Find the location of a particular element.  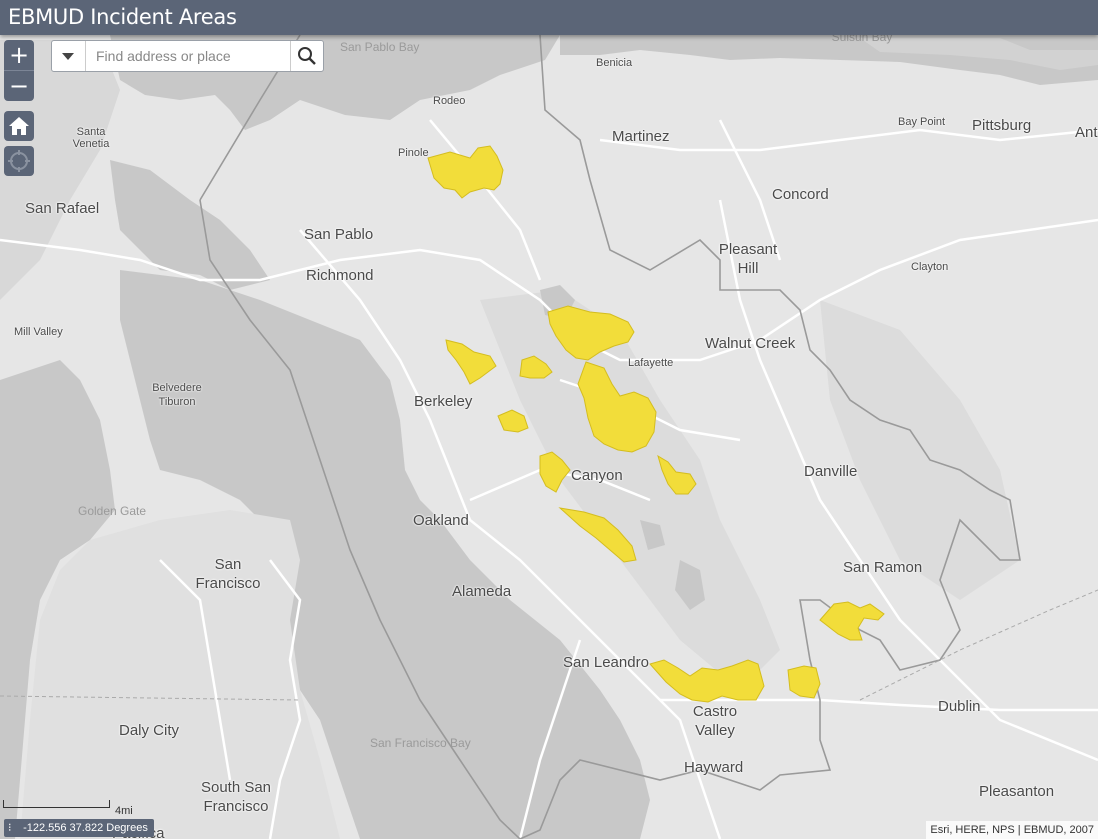

label-alameda: Alameda is located at coordinates (482, 591).